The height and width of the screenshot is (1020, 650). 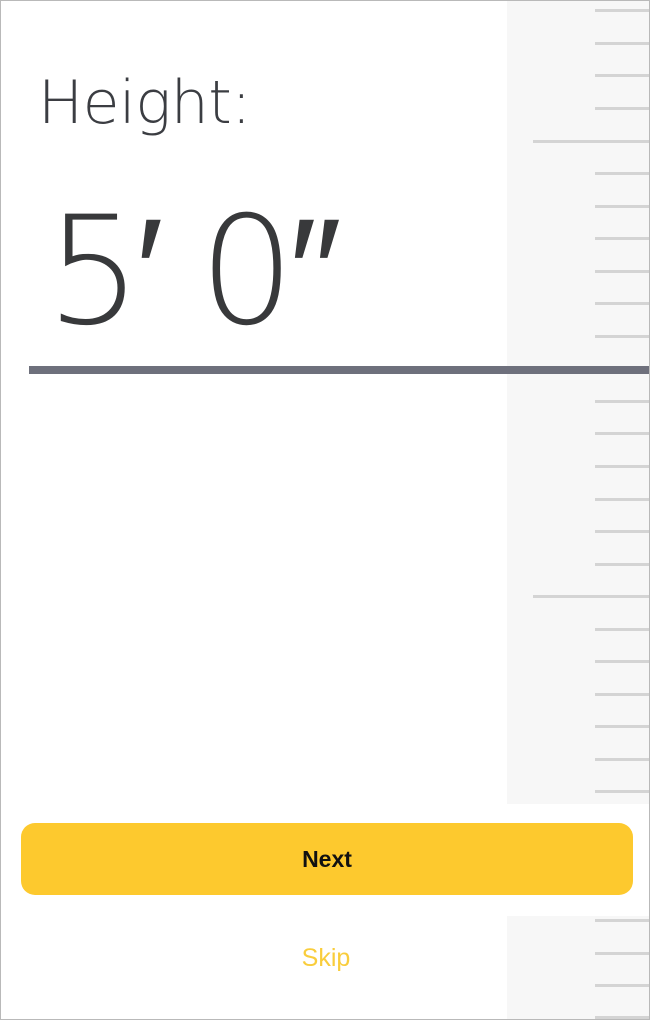 I want to click on ruler-indicator-line, so click(x=339, y=370).